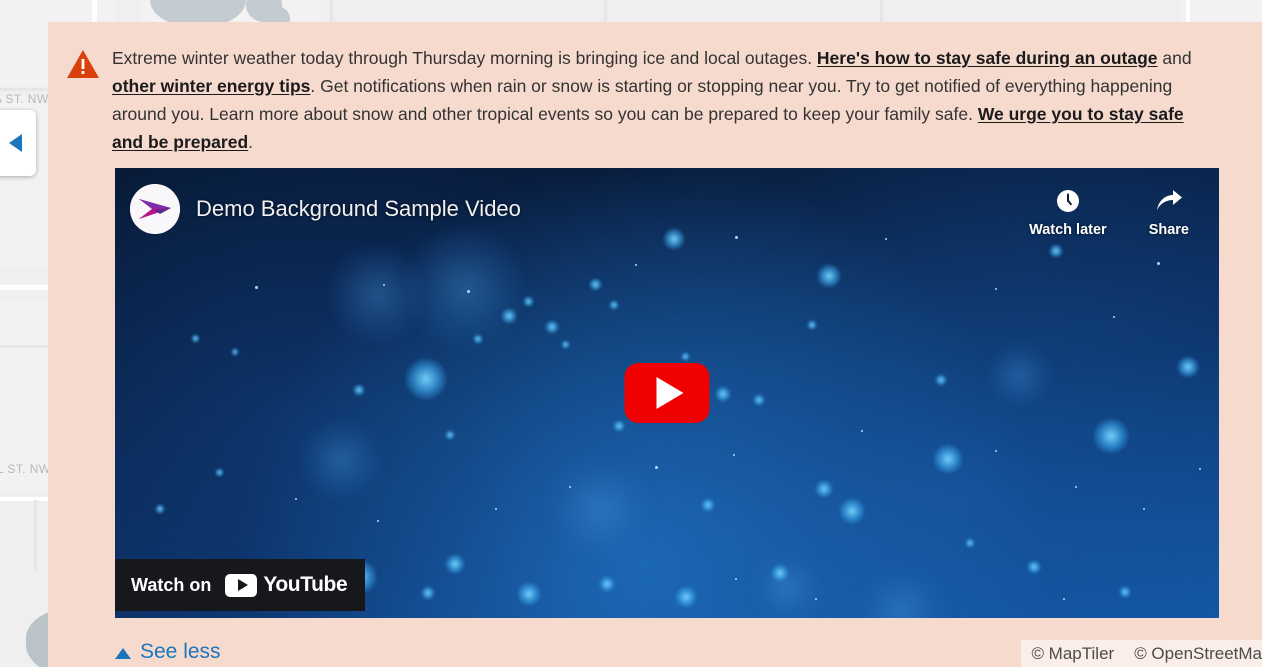  I want to click on video-title: Demo Background Sample Video, so click(358, 209).